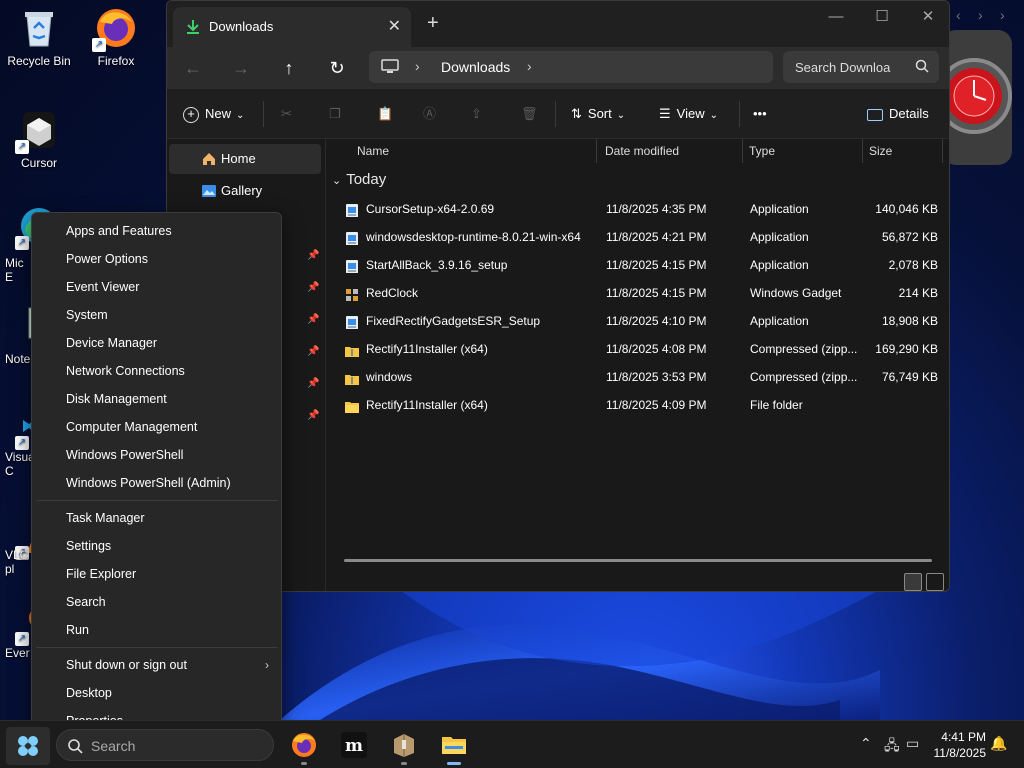 This screenshot has width=1024, height=768. What do you see at coordinates (762, 151) in the screenshot?
I see `column-header-type: Type` at bounding box center [762, 151].